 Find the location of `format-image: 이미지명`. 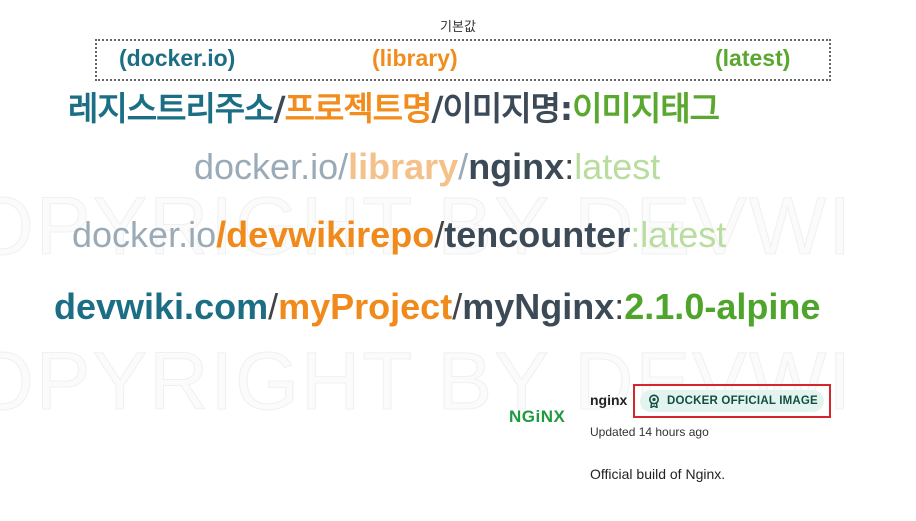

format-image: 이미지명 is located at coordinates (501, 108).